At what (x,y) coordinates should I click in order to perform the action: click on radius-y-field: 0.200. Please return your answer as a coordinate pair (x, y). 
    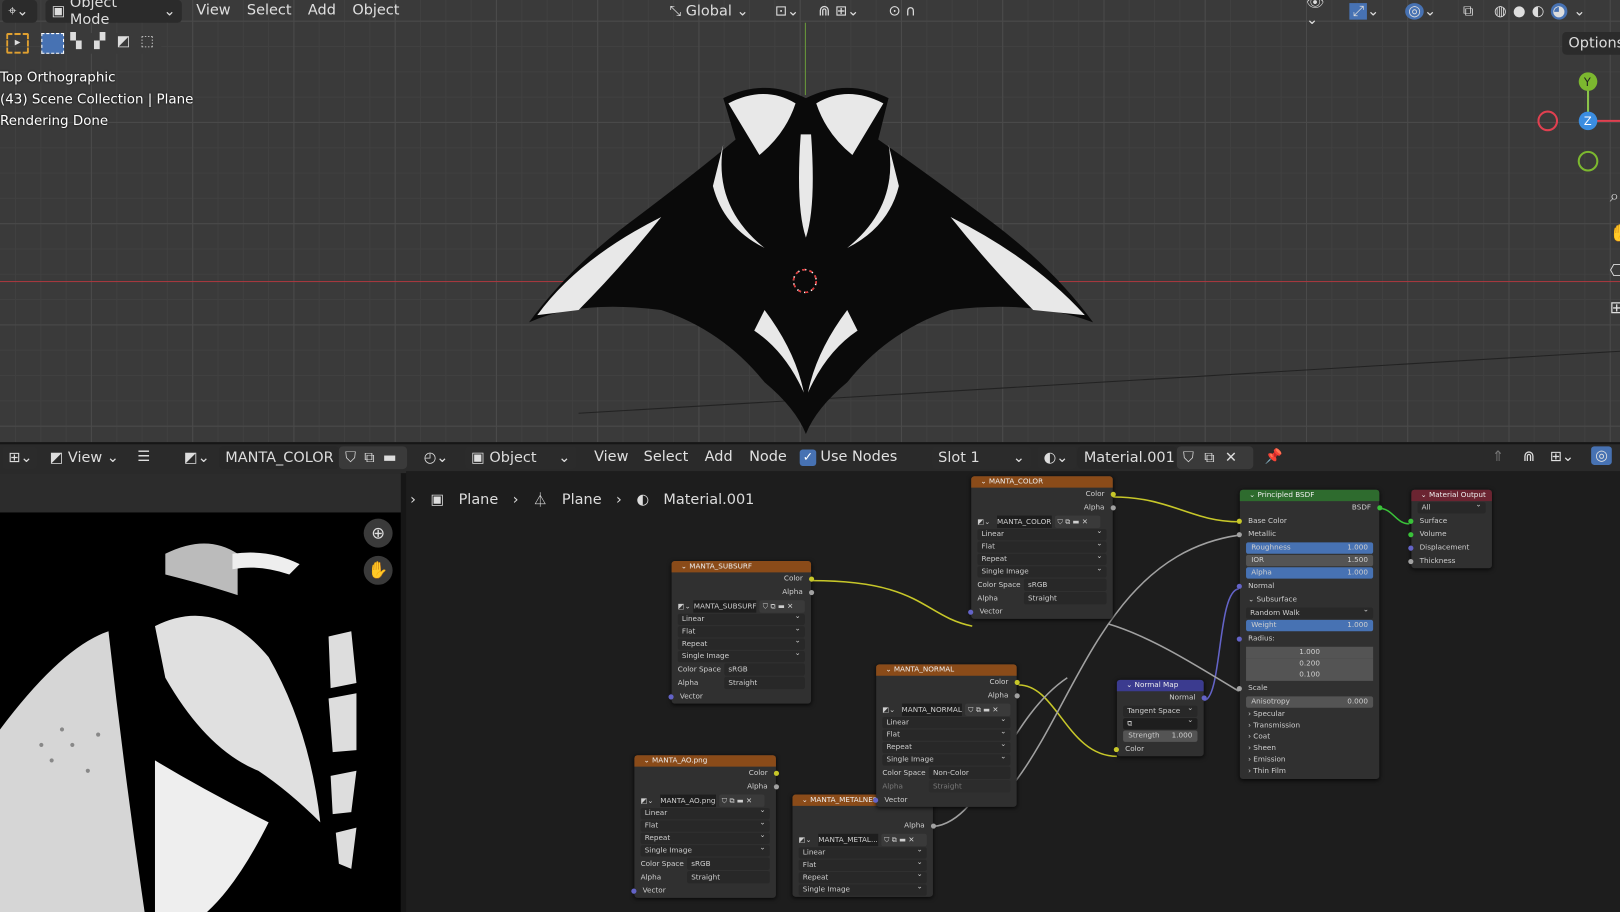
    Looking at the image, I should click on (1310, 664).